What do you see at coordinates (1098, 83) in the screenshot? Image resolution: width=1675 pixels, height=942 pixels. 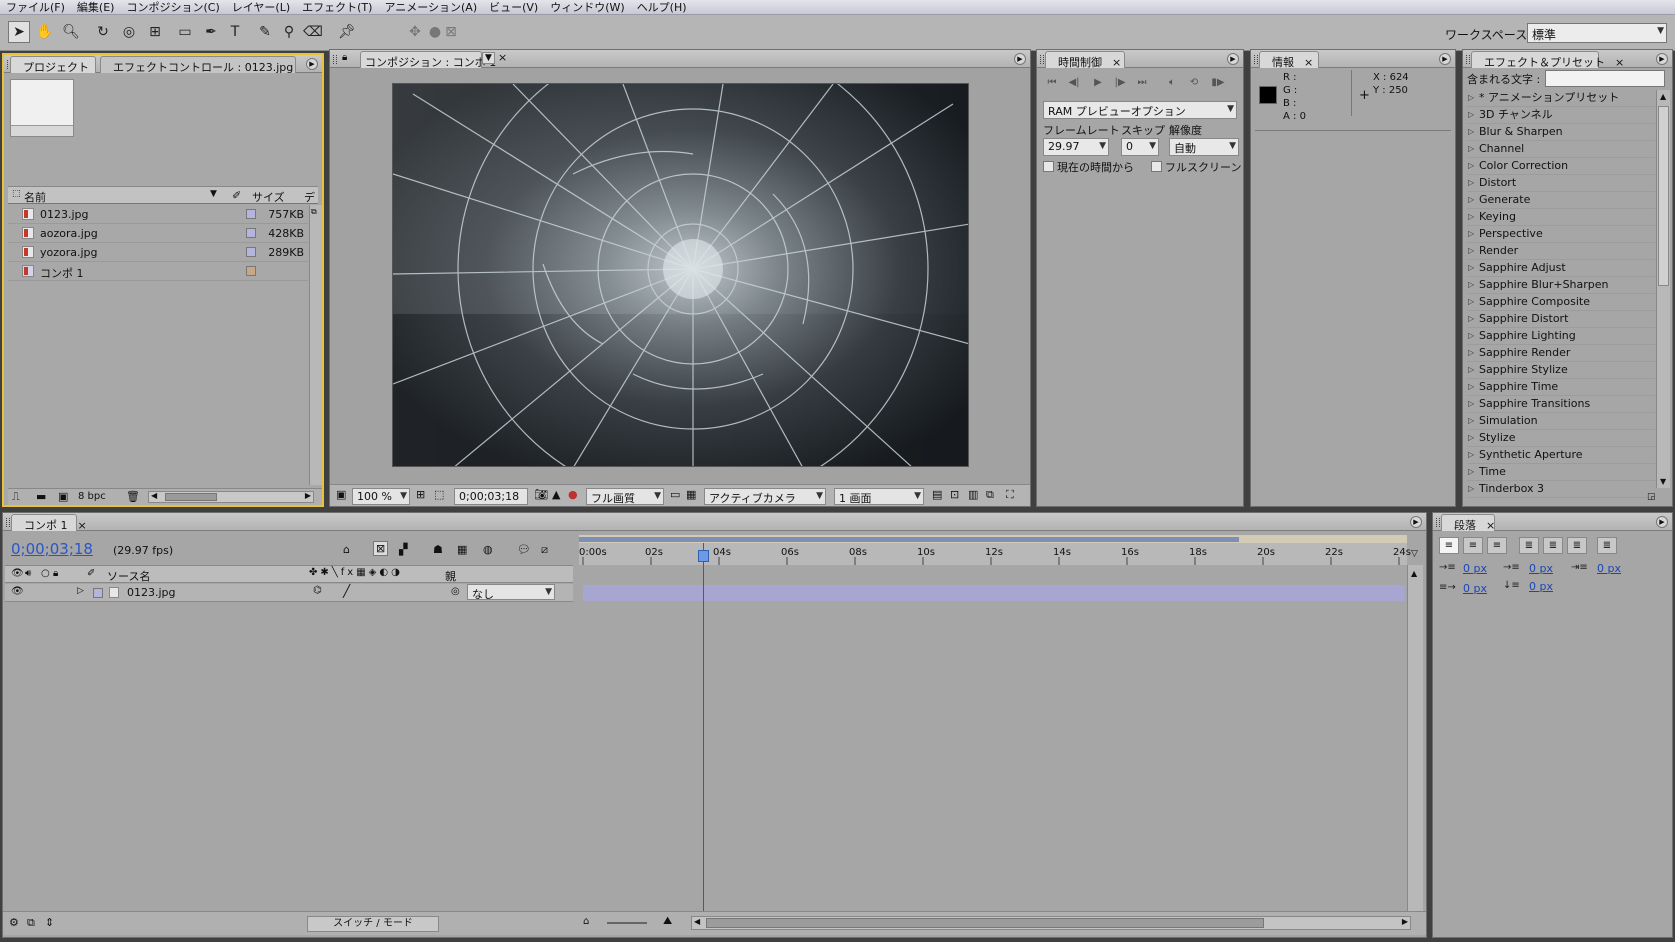 I see `play-icon: ▶` at bounding box center [1098, 83].